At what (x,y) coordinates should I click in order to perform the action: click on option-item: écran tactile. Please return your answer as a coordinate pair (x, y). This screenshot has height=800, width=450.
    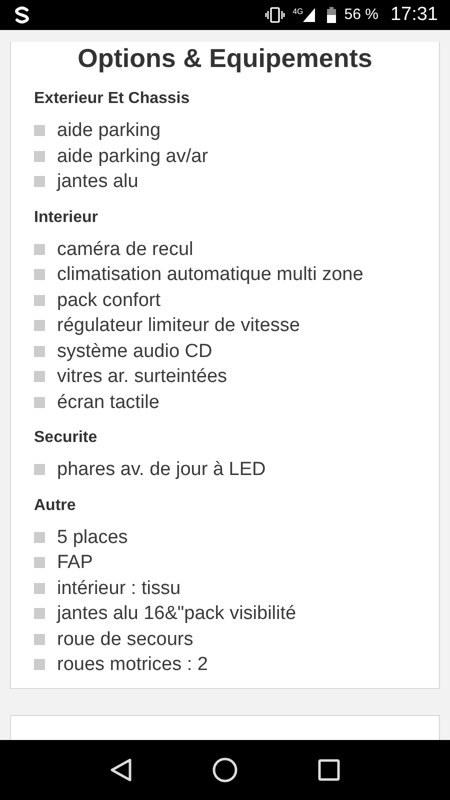
    Looking at the image, I should click on (108, 402).